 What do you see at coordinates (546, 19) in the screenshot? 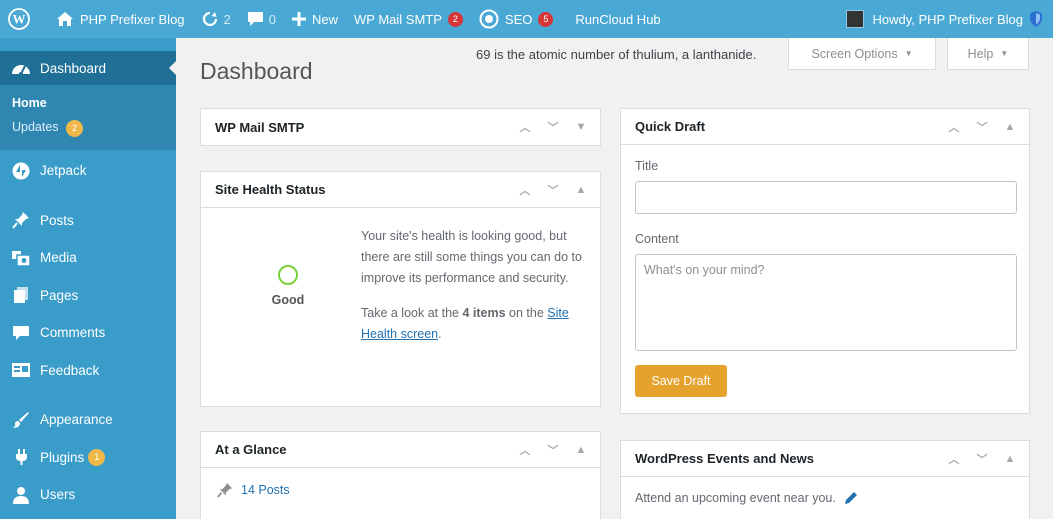
I see `seo-badge: 5` at bounding box center [546, 19].